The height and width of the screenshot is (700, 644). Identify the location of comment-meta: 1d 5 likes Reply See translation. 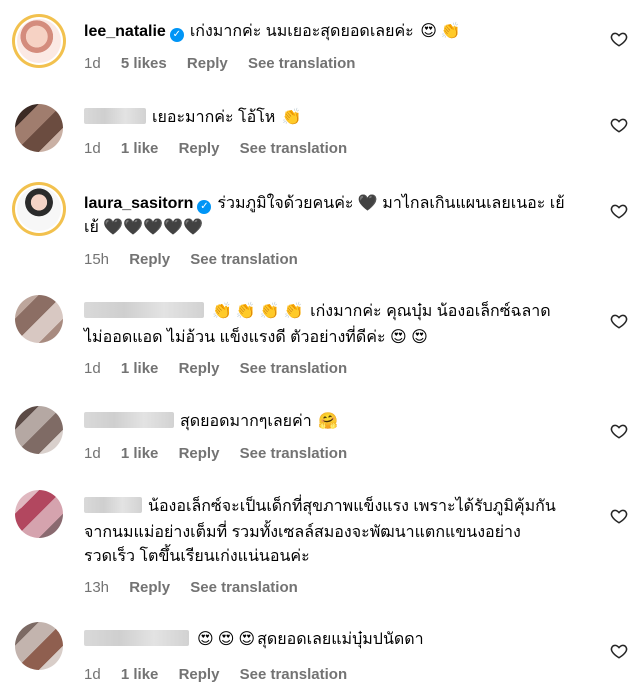
(227, 63).